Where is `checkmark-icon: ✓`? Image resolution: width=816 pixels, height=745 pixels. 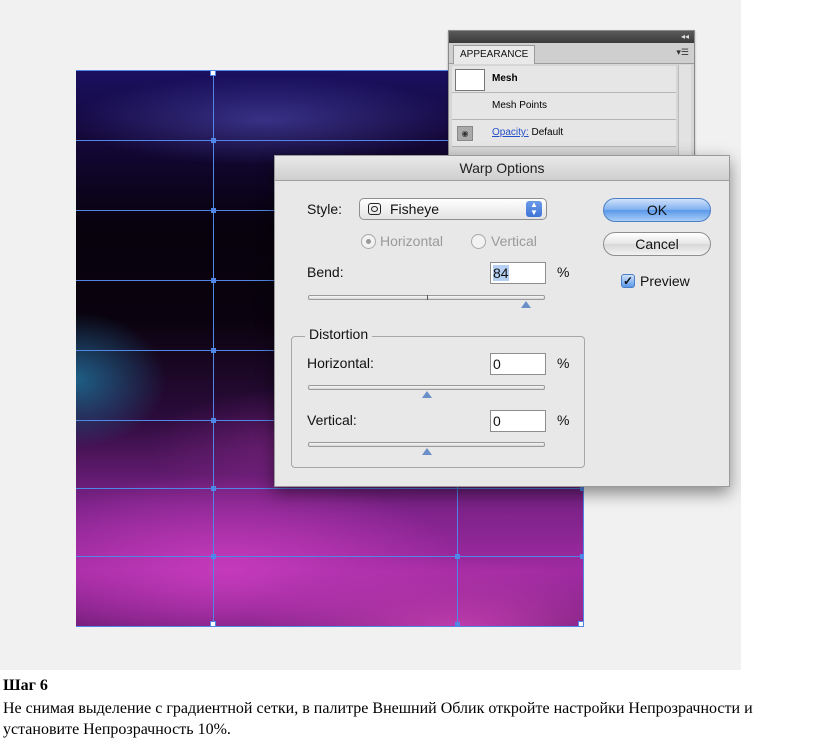 checkmark-icon: ✓ is located at coordinates (628, 281).